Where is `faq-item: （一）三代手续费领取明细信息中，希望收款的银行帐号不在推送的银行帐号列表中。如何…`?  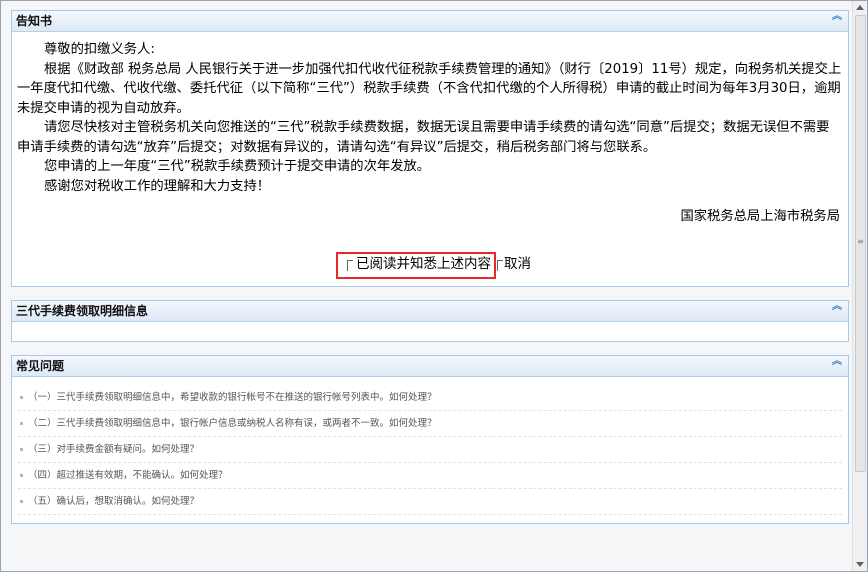 faq-item: （一）三代手续费领取明细信息中，希望收款的银行帐号不在推送的银行帐号列表中。如何… is located at coordinates (430, 398).